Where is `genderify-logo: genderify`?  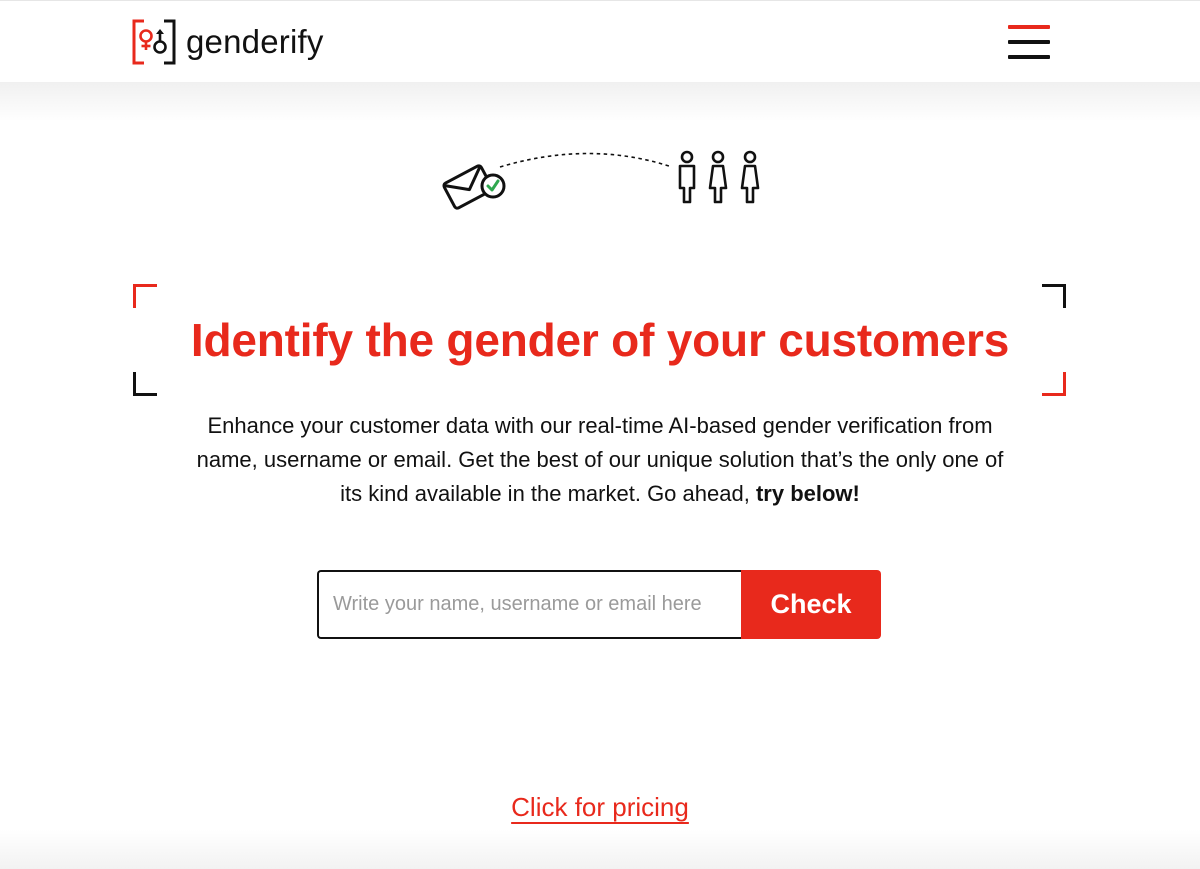 genderify-logo: genderify is located at coordinates (228, 42).